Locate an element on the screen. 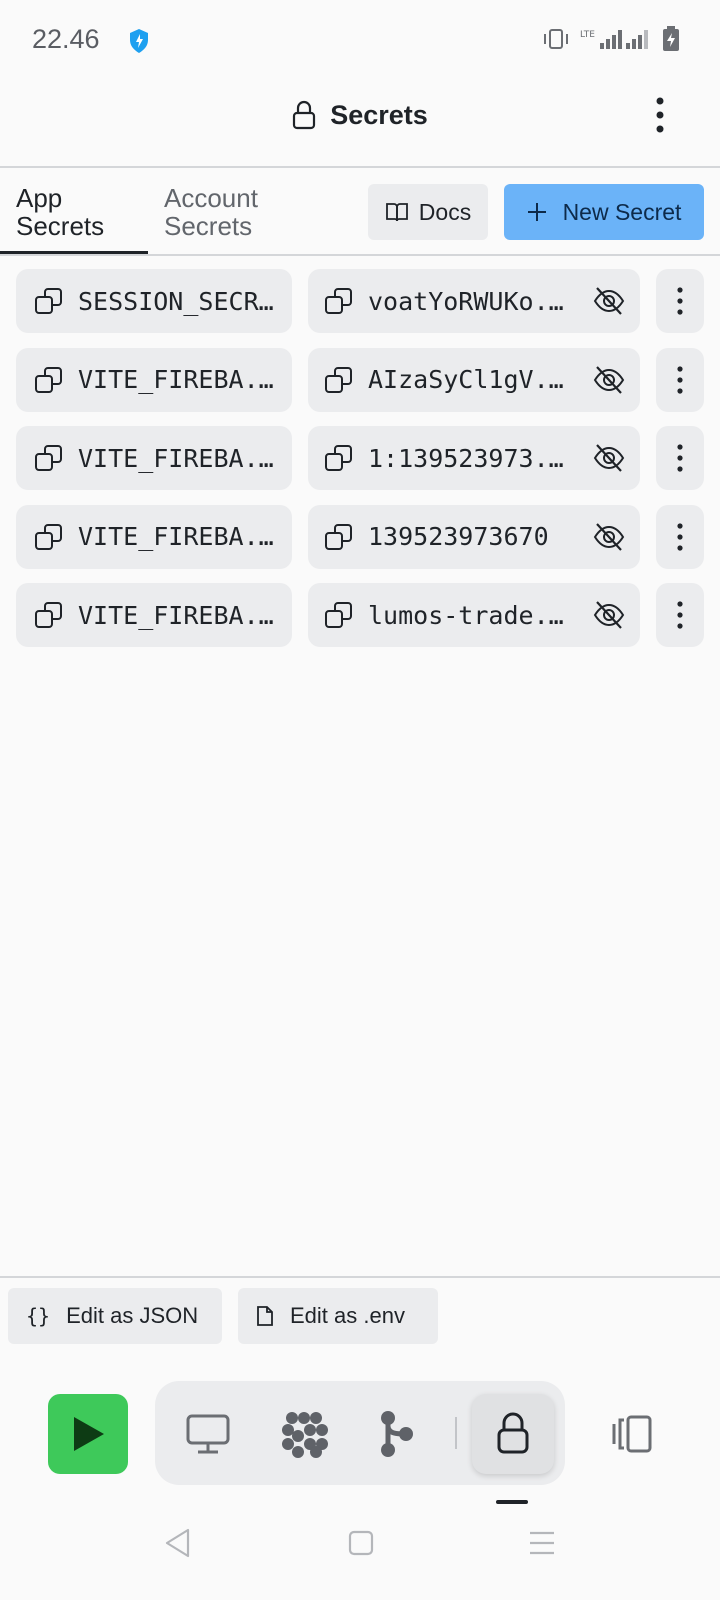 This screenshot has height=1600, width=720. back-icon is located at coordinates (178, 1543).